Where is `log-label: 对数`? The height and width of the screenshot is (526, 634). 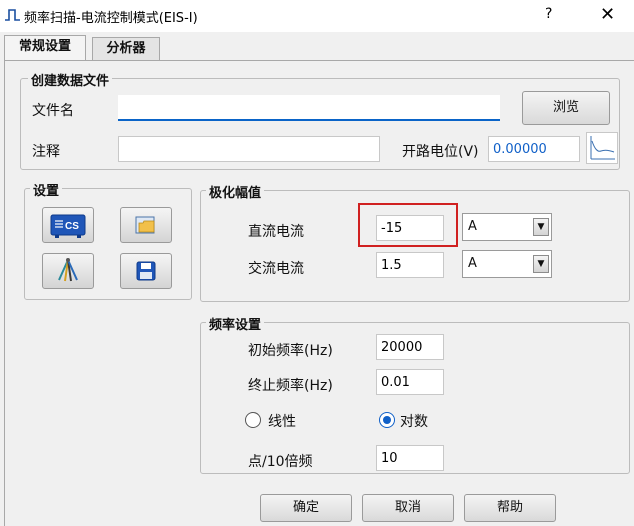
log-label: 对数 is located at coordinates (414, 422).